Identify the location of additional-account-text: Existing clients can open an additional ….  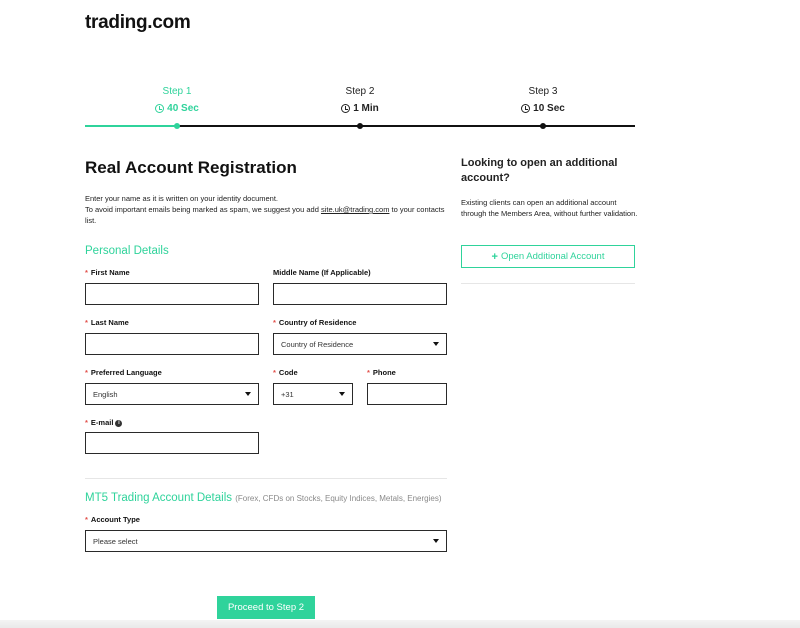
(549, 208).